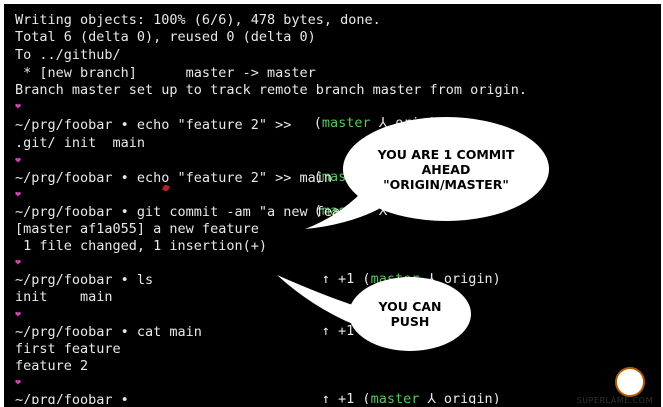 This screenshot has width=663, height=407. What do you see at coordinates (630, 382) in the screenshot?
I see `superlame-logo-icon` at bounding box center [630, 382].